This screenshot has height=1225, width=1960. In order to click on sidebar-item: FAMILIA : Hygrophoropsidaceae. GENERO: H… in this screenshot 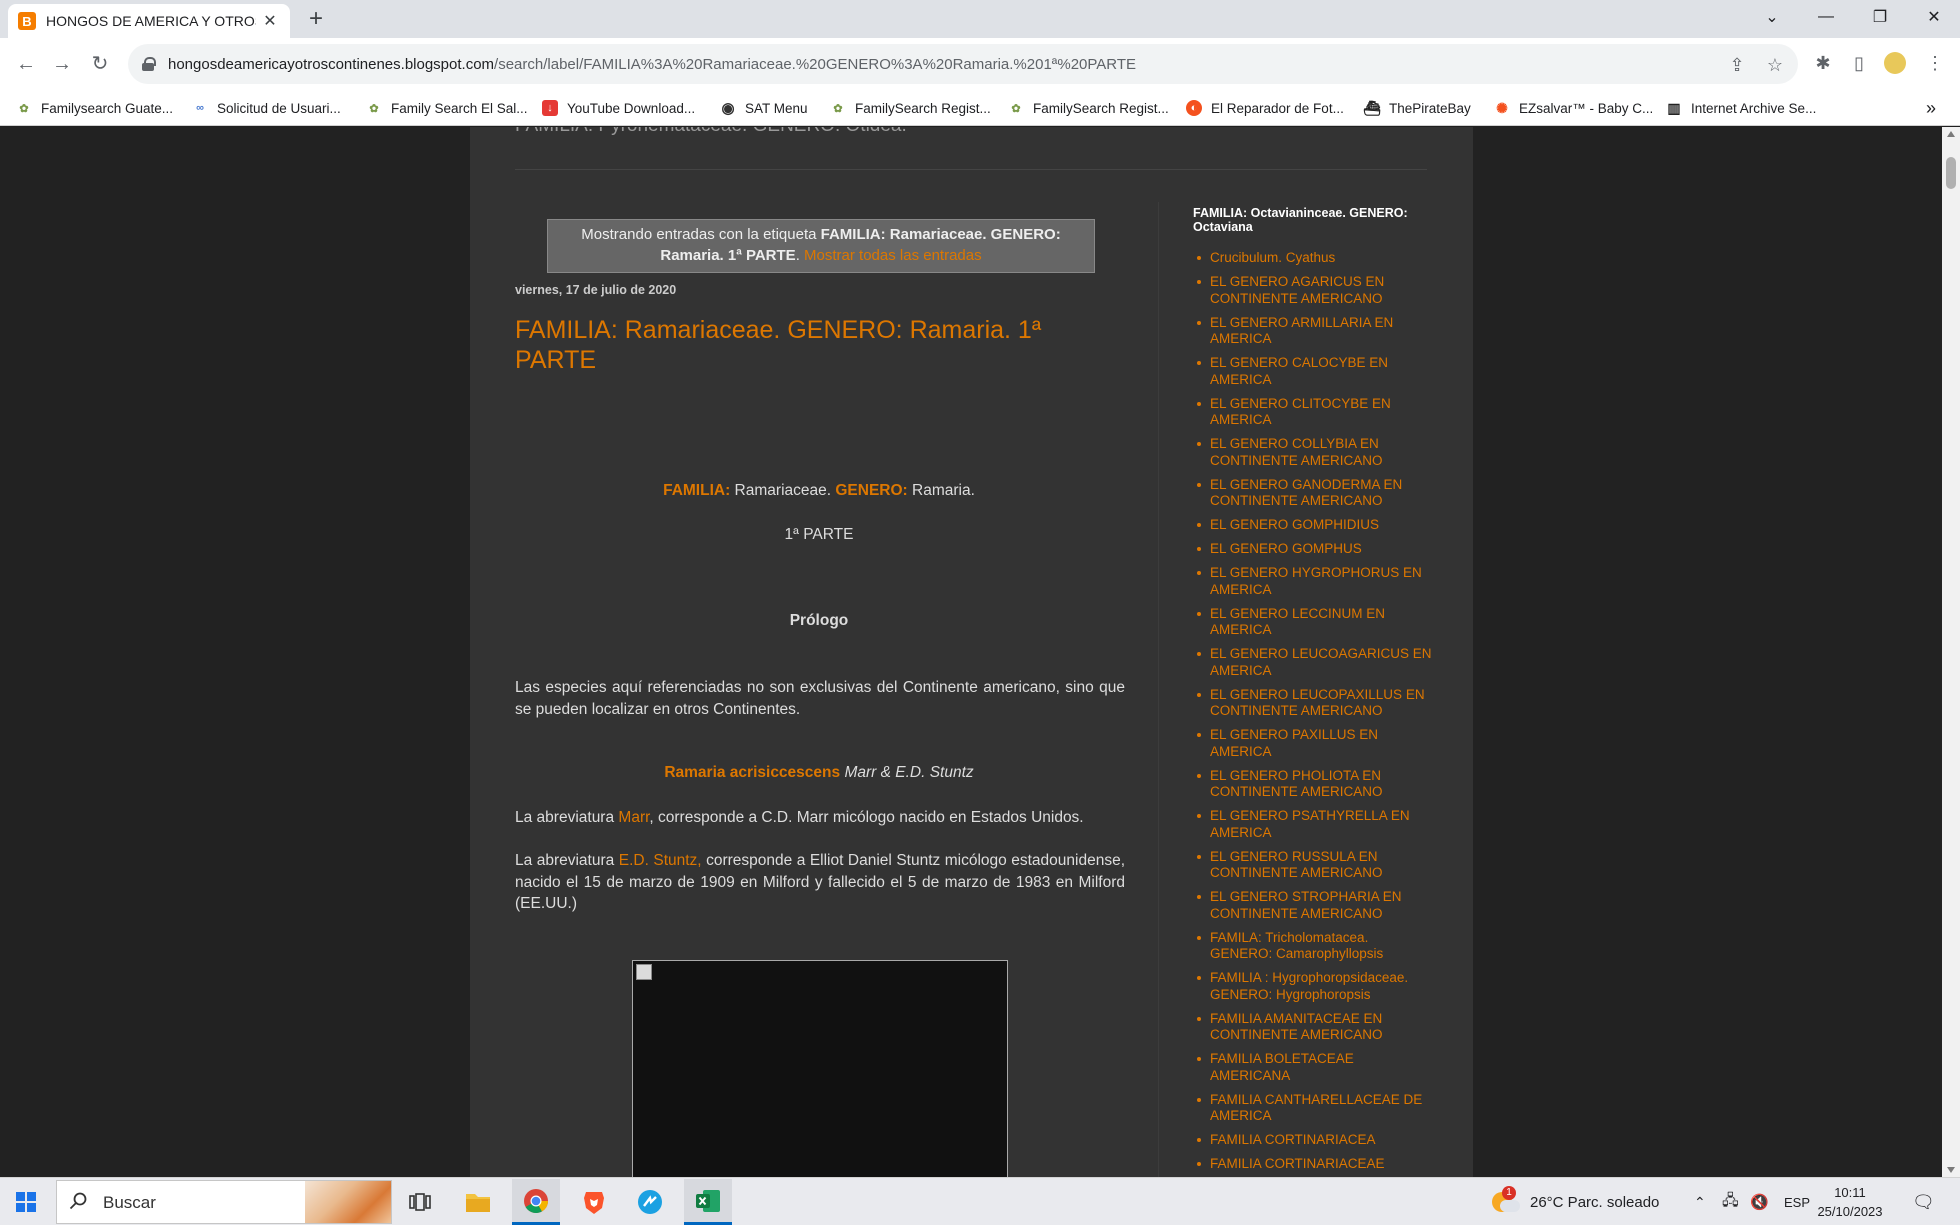, I will do `click(1313, 986)`.